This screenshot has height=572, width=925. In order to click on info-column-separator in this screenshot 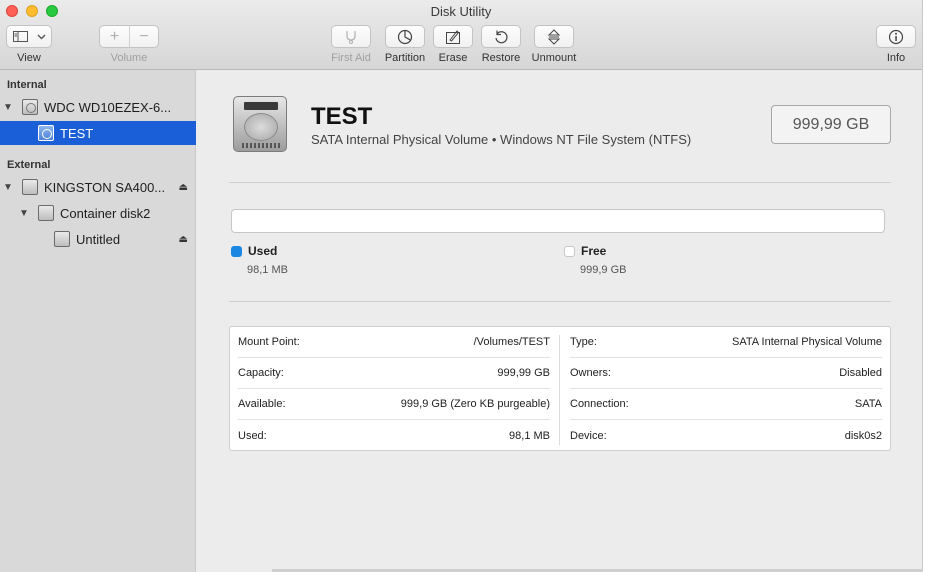, I will do `click(559, 390)`.